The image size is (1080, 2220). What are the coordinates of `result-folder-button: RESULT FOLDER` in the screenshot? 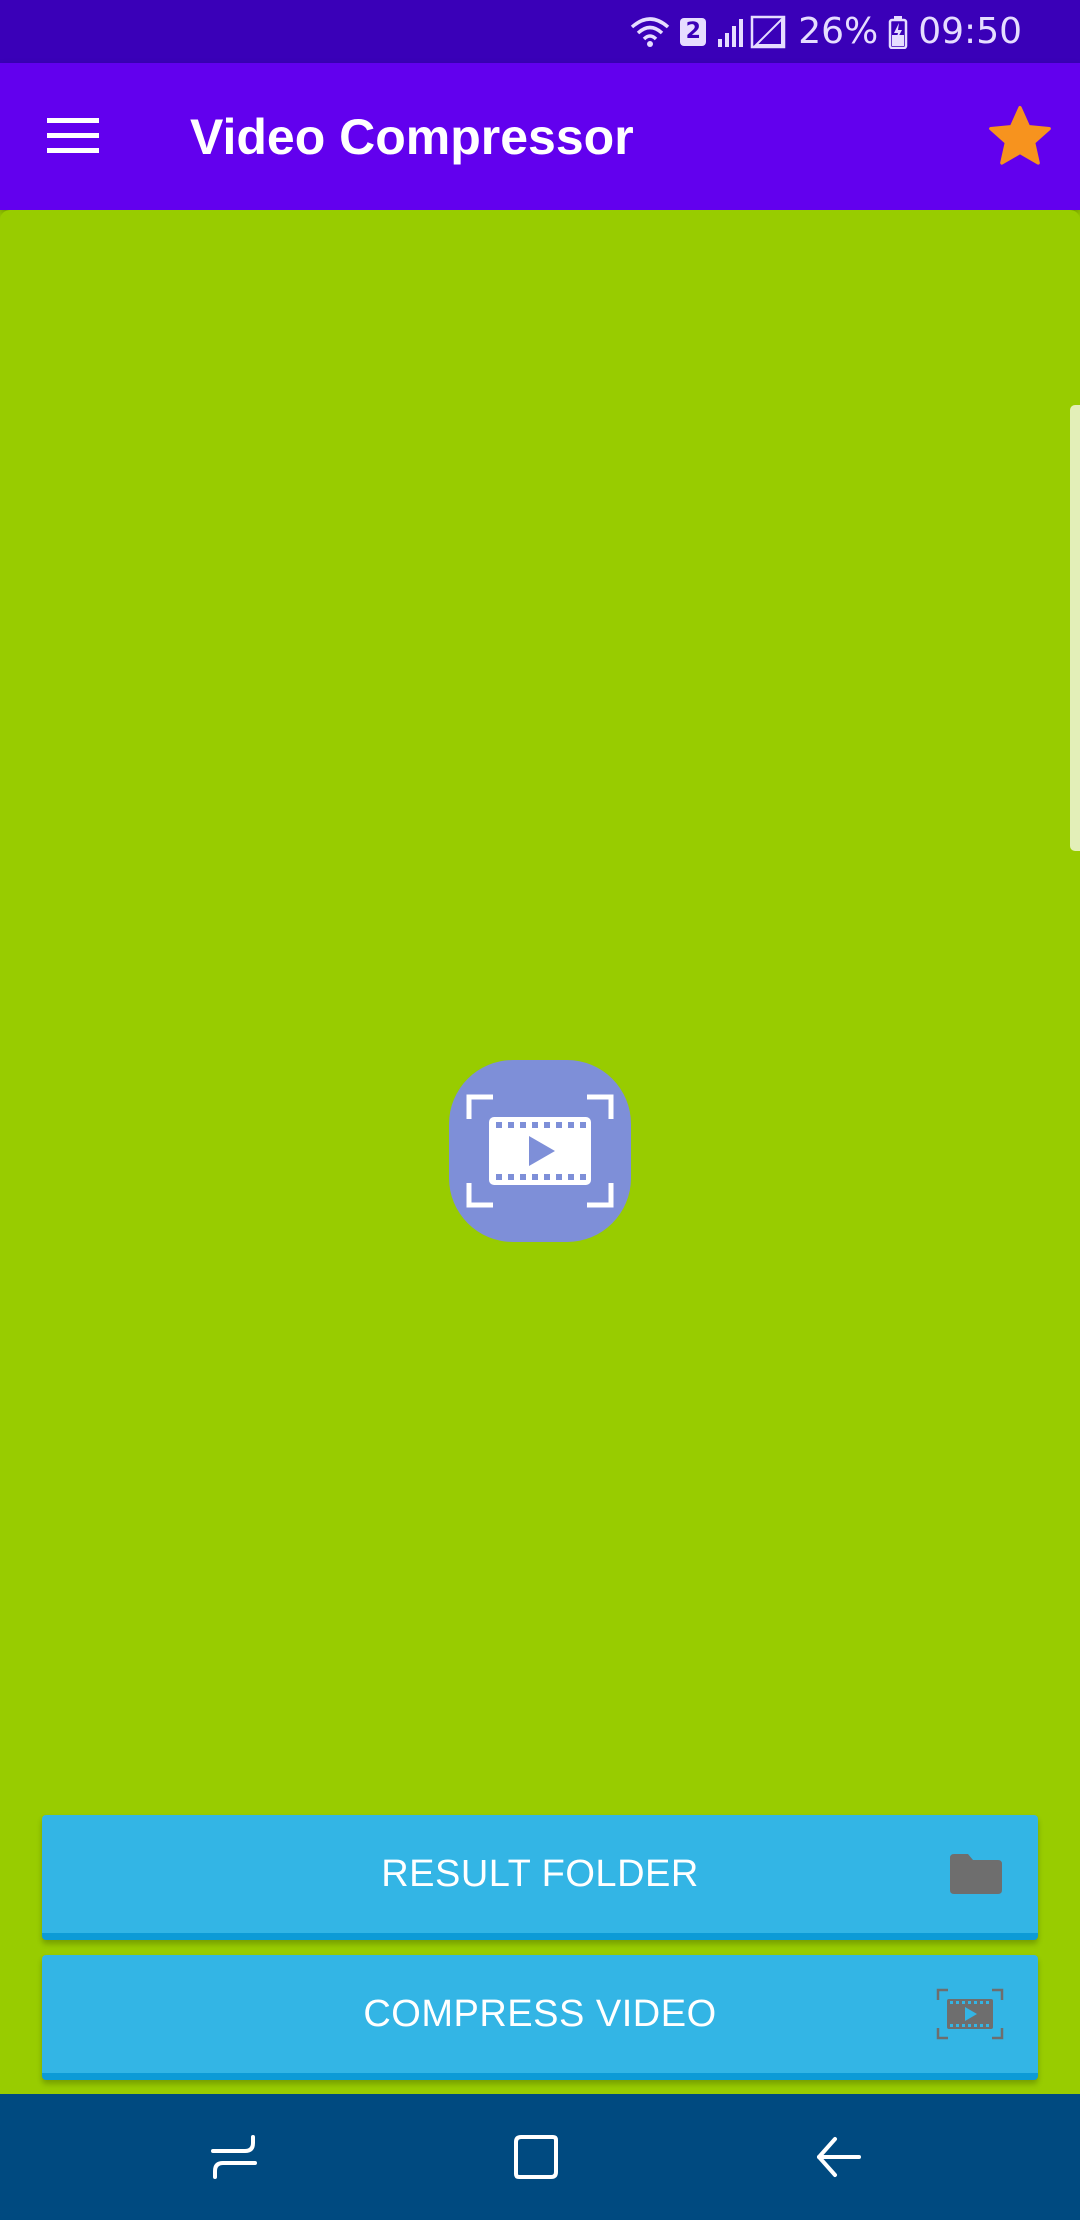 It's located at (540, 1877).